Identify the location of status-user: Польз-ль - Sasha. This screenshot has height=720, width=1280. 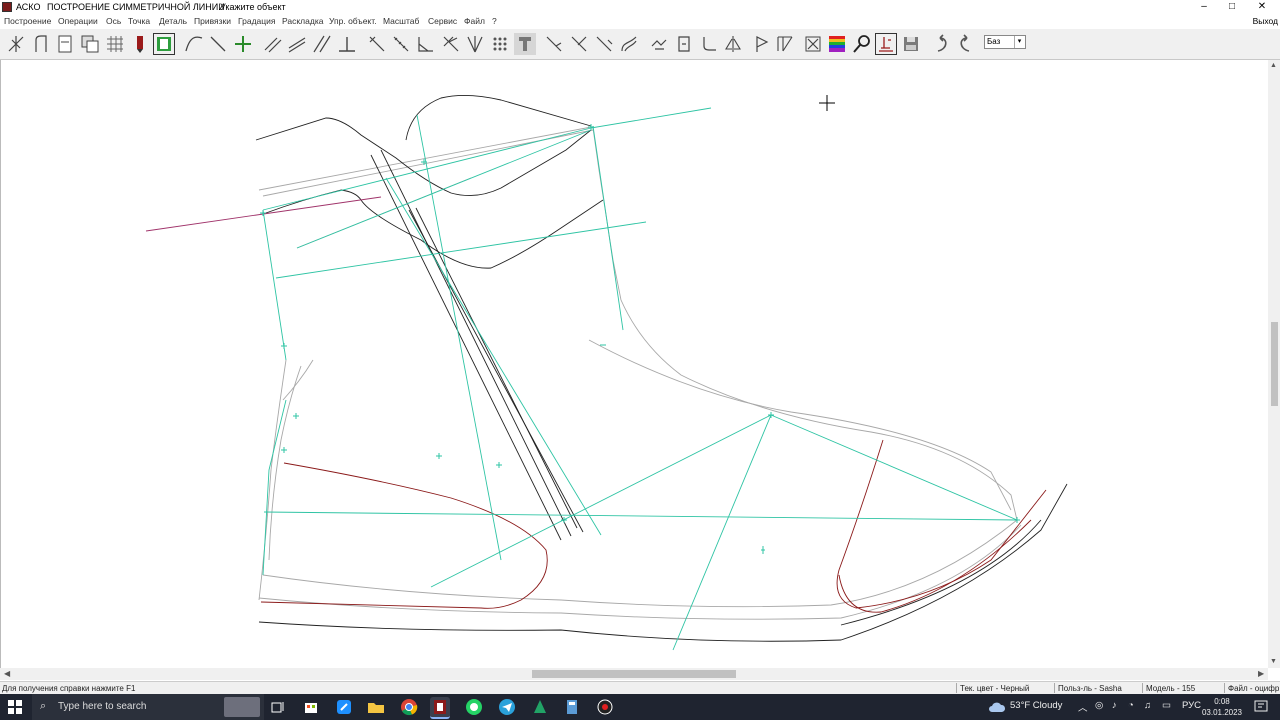
(1090, 688).